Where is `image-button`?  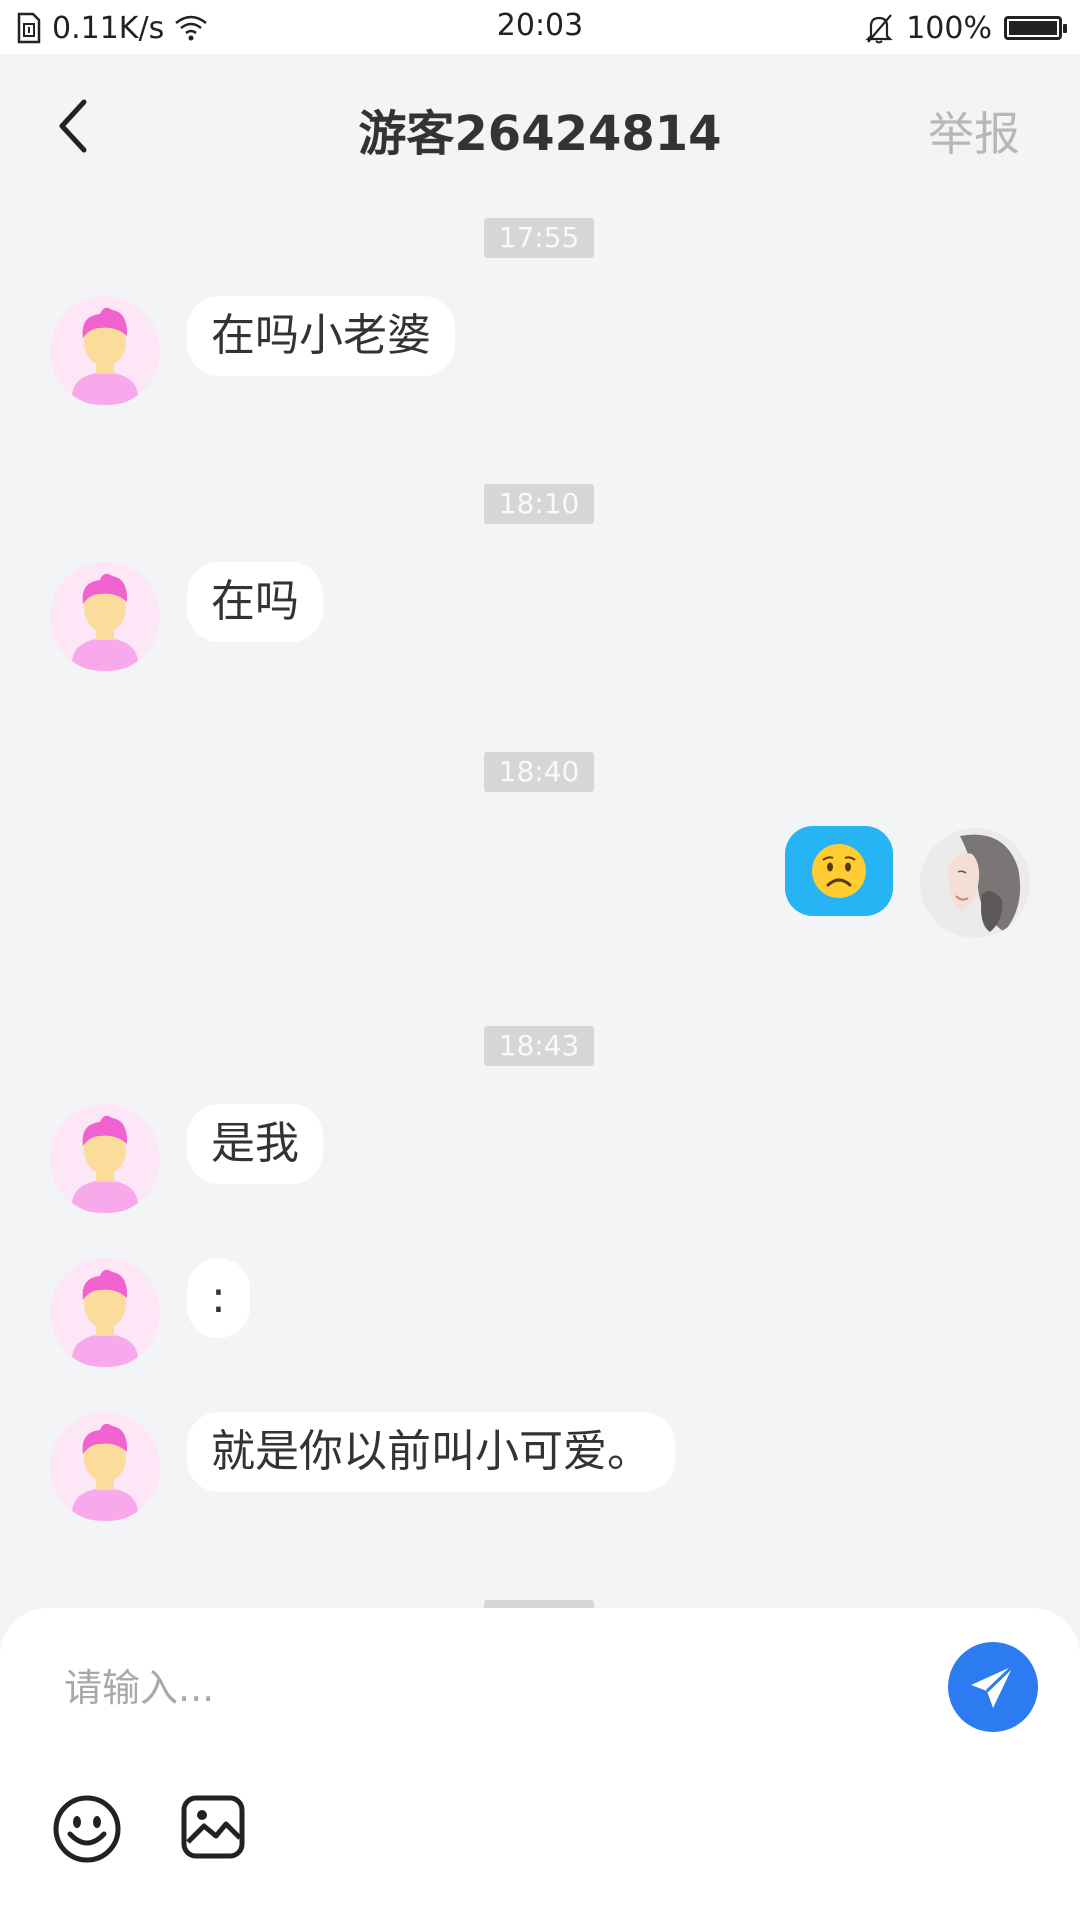
image-button is located at coordinates (213, 1827).